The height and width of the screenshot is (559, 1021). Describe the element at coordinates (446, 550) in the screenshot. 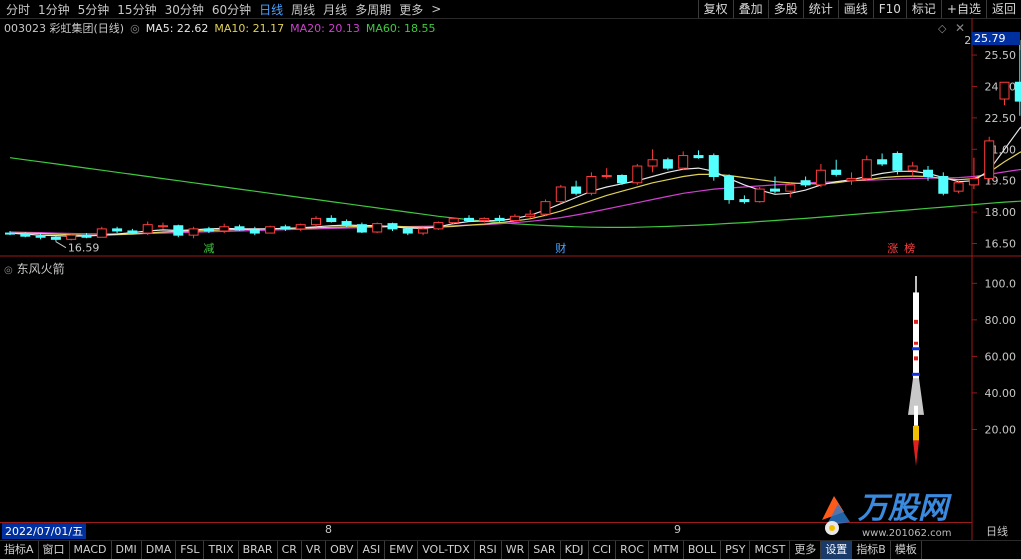

I see `indicator-tab-13: VOL-TDX` at that location.